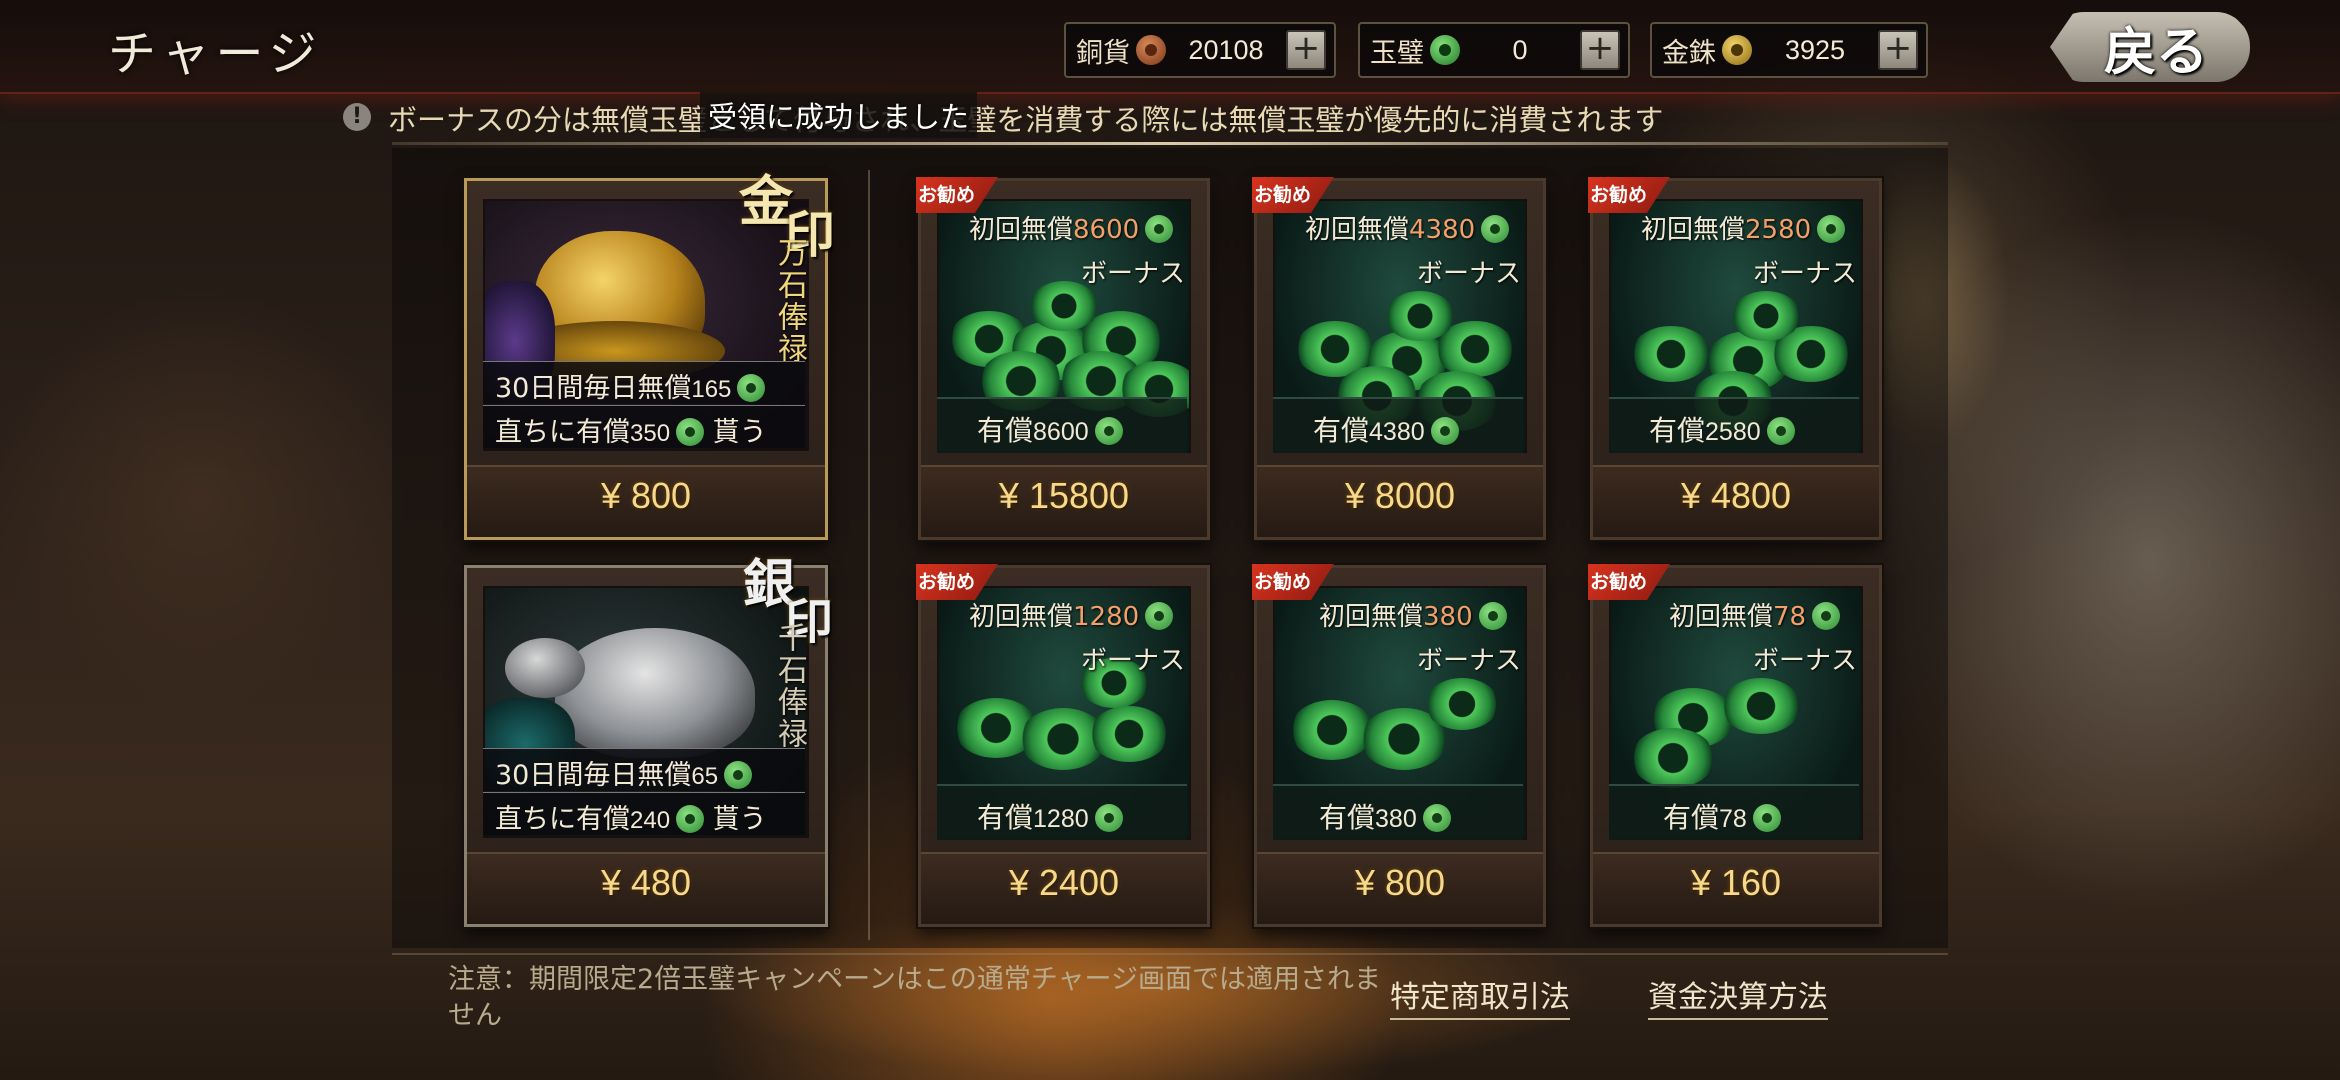 The width and height of the screenshot is (2340, 1080). I want to click on seal-instant-row: 直ちに有償350 貰う, so click(644, 426).